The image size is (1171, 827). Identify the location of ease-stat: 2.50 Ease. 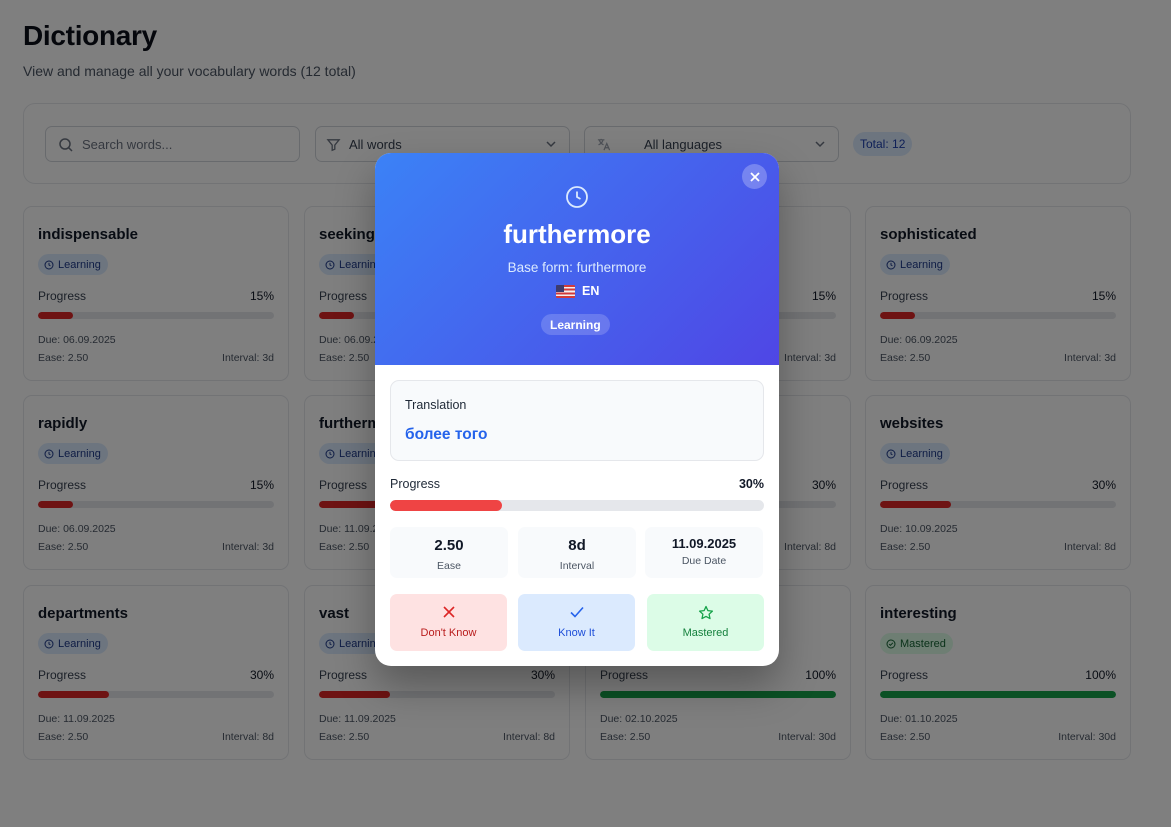
(449, 552).